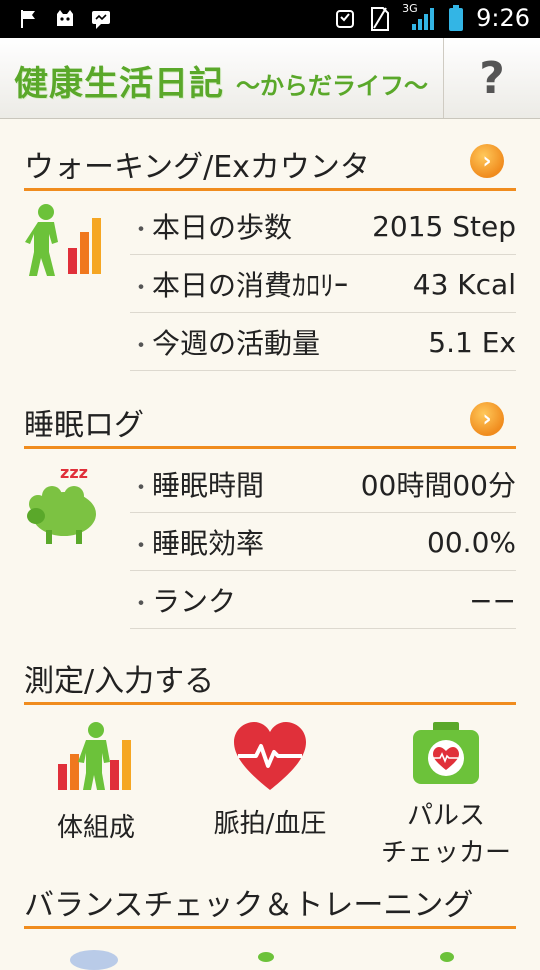 The height and width of the screenshot is (970, 540). What do you see at coordinates (84, 425) in the screenshot?
I see `sleep-section-title: 睡眠ログ` at bounding box center [84, 425].